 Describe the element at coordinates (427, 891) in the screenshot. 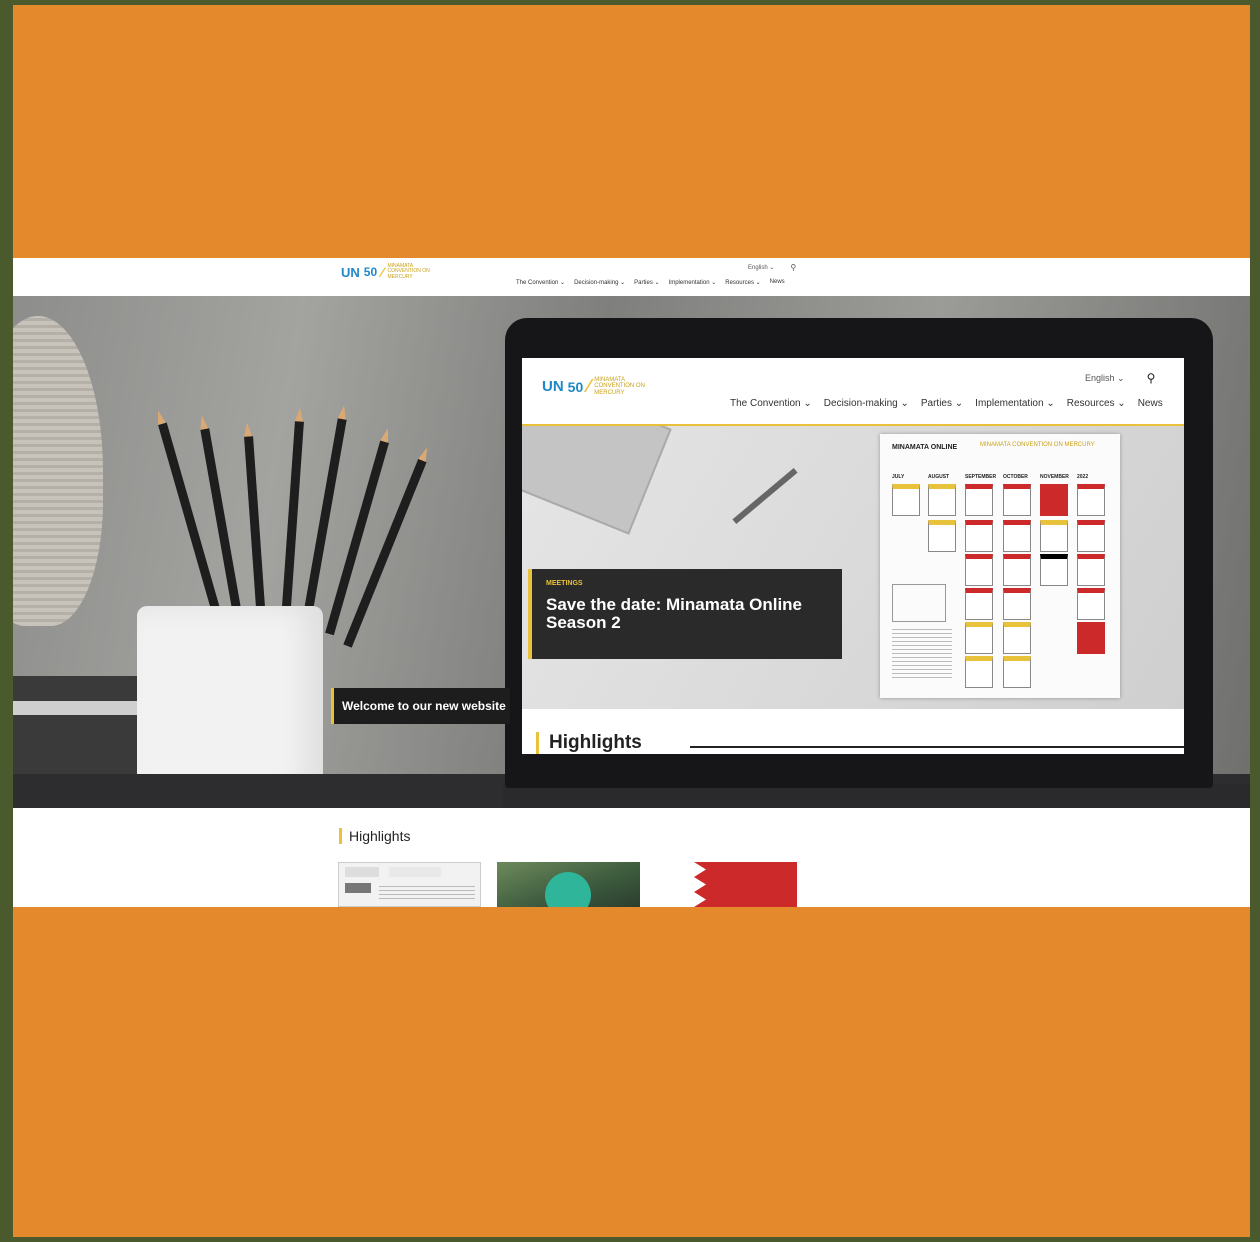

I see `thumb-poster-lines` at that location.